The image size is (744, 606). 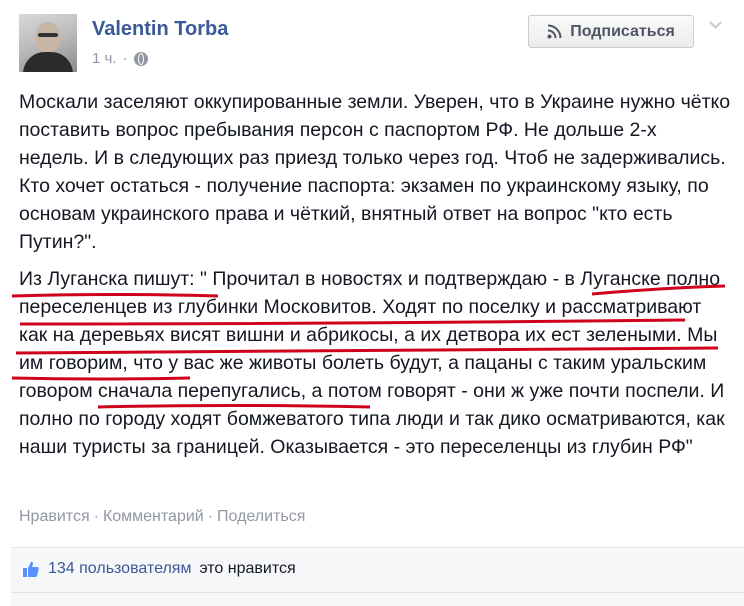 I want to click on post-time: 1 ч., so click(x=104, y=58).